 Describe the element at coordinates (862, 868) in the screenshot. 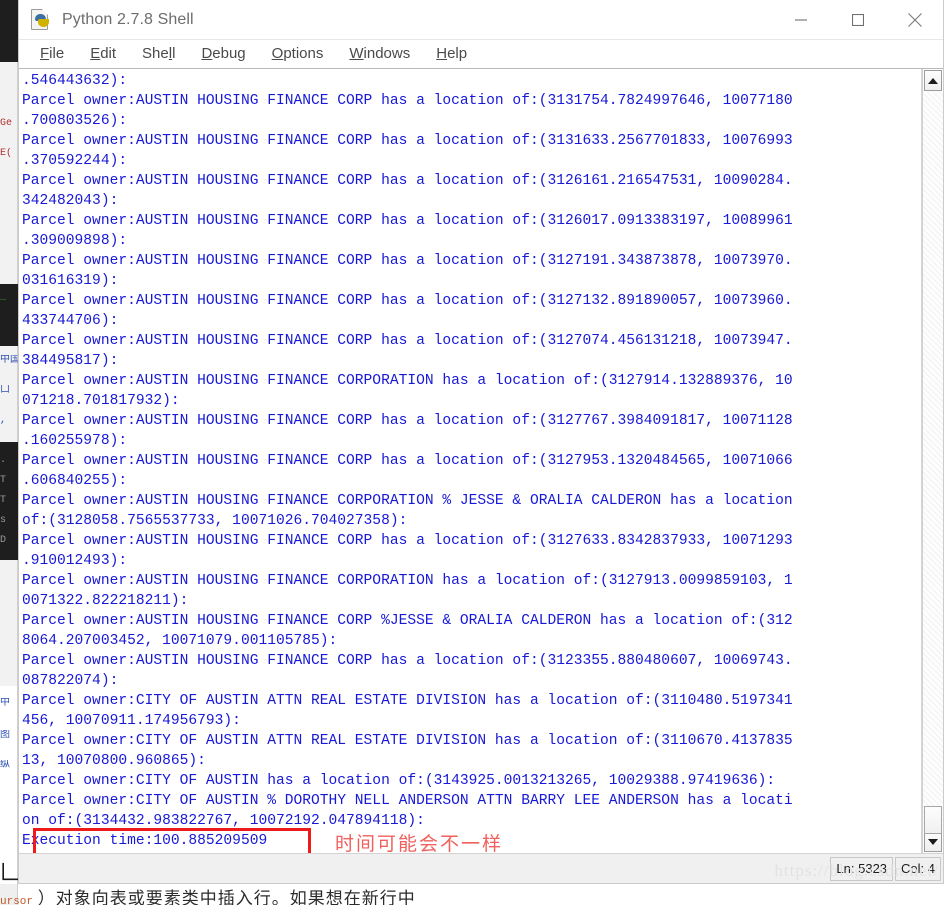

I see `status-line-indicator: Ln: 5323` at that location.